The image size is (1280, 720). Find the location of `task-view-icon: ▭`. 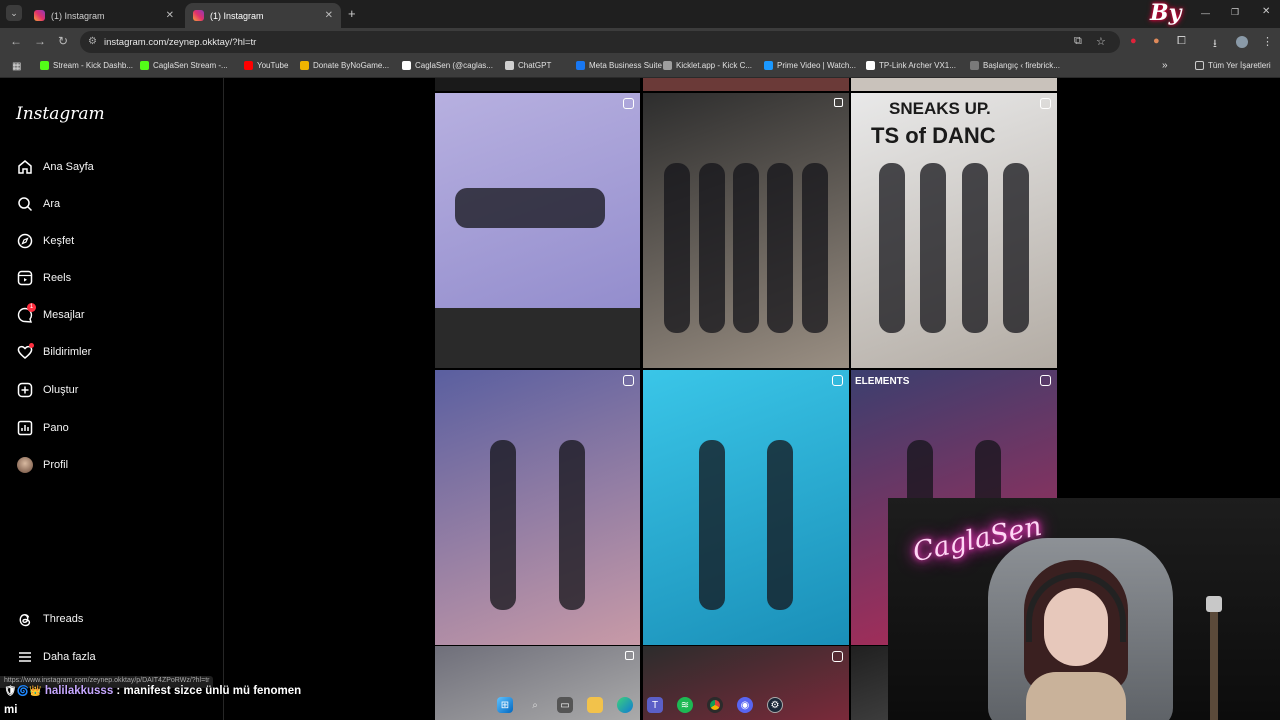

task-view-icon: ▭ is located at coordinates (565, 705).